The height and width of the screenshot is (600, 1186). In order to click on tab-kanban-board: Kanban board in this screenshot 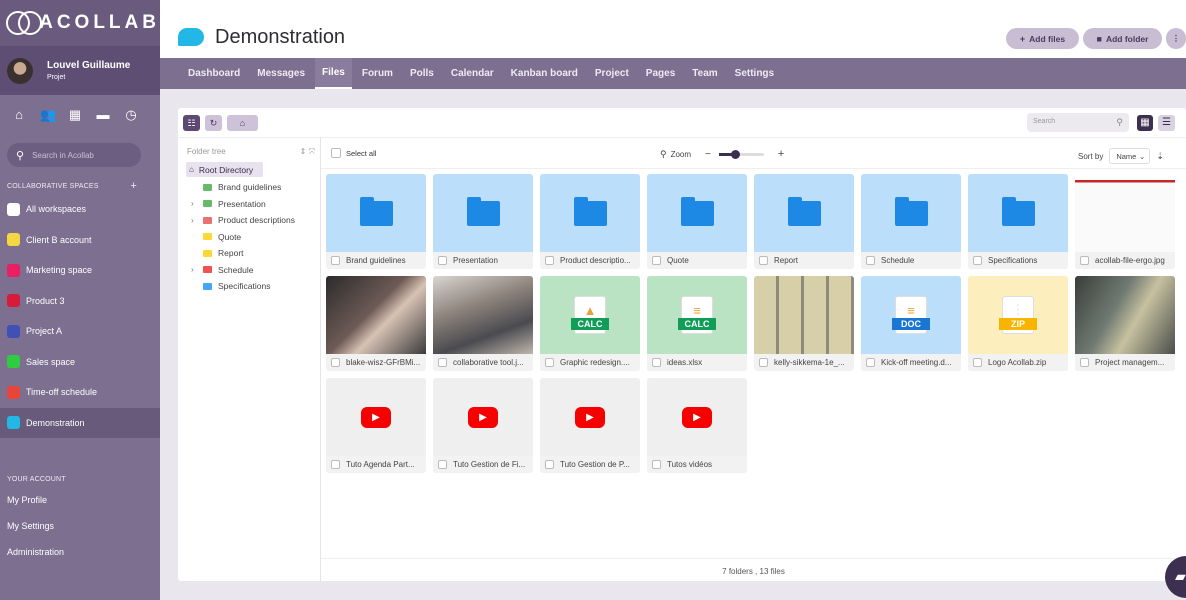, I will do `click(544, 73)`.